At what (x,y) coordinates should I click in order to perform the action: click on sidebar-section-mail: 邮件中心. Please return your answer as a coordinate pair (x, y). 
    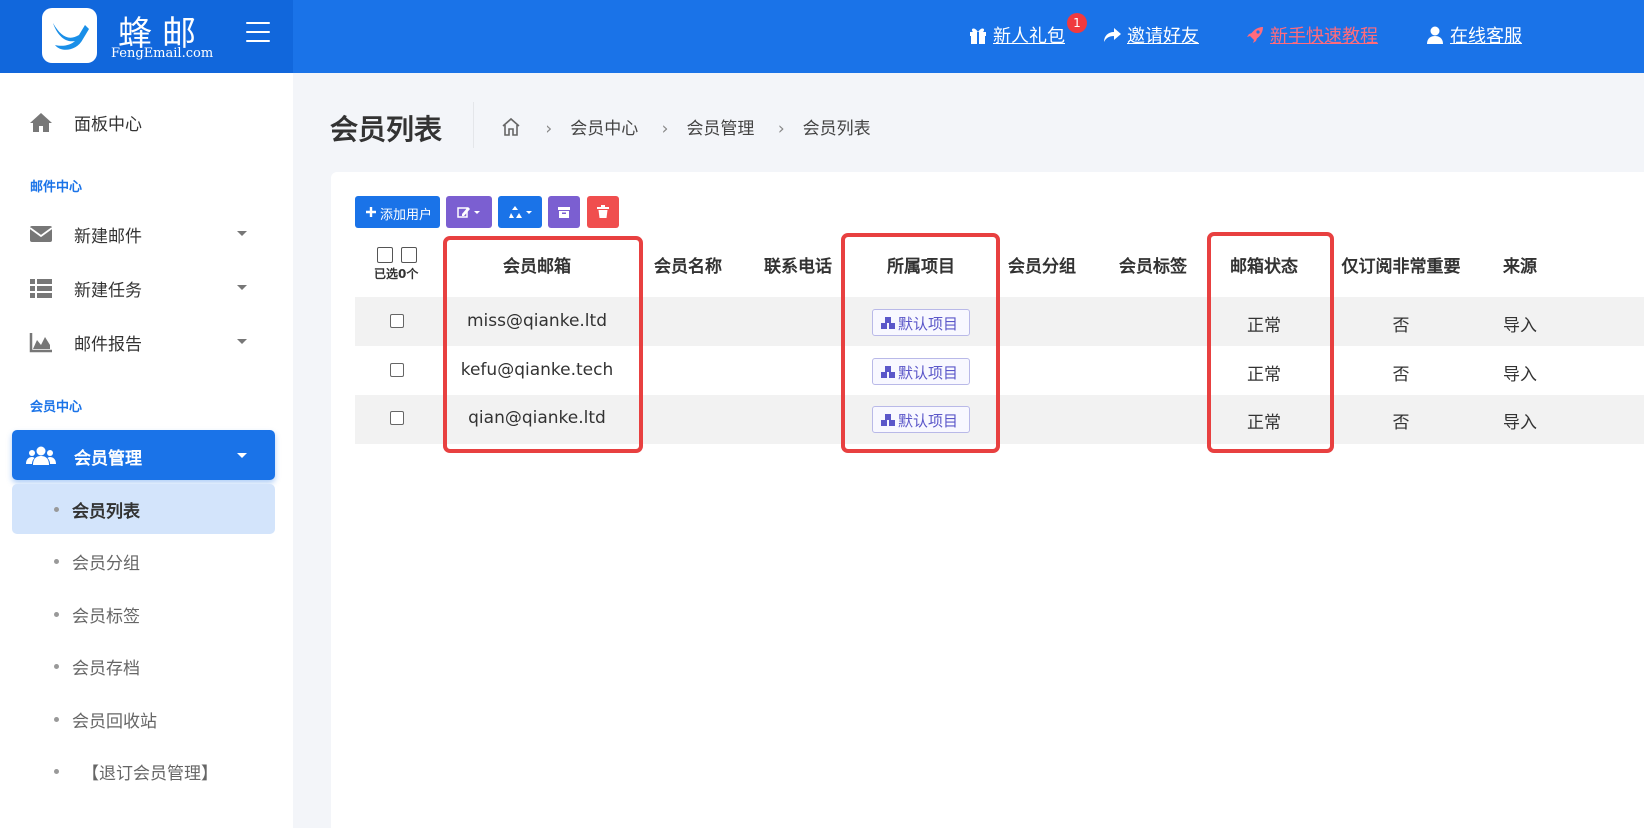
    Looking at the image, I should click on (56, 187).